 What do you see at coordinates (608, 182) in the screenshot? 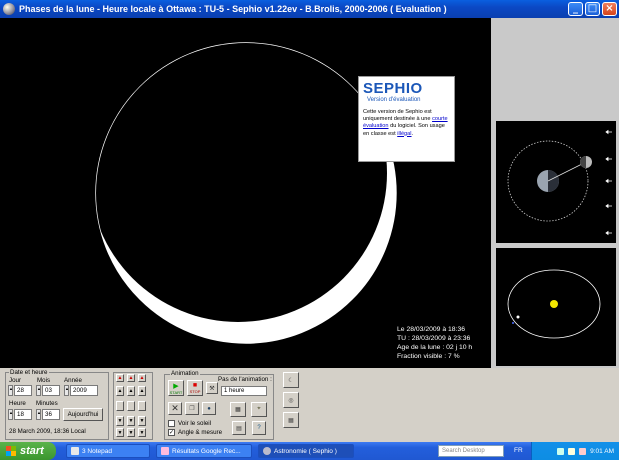
I see `sunlight-arrows` at bounding box center [608, 182].